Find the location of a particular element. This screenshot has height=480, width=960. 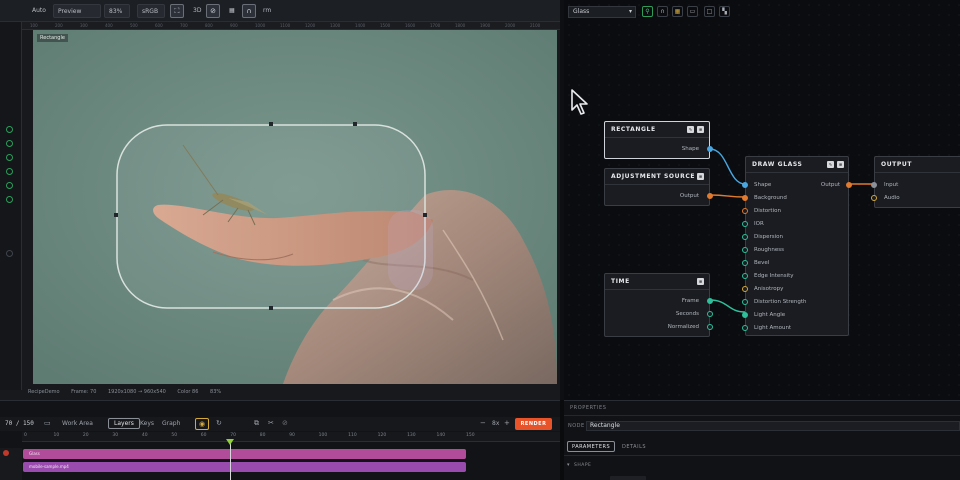

port-shape-out is located at coordinates (710, 149).